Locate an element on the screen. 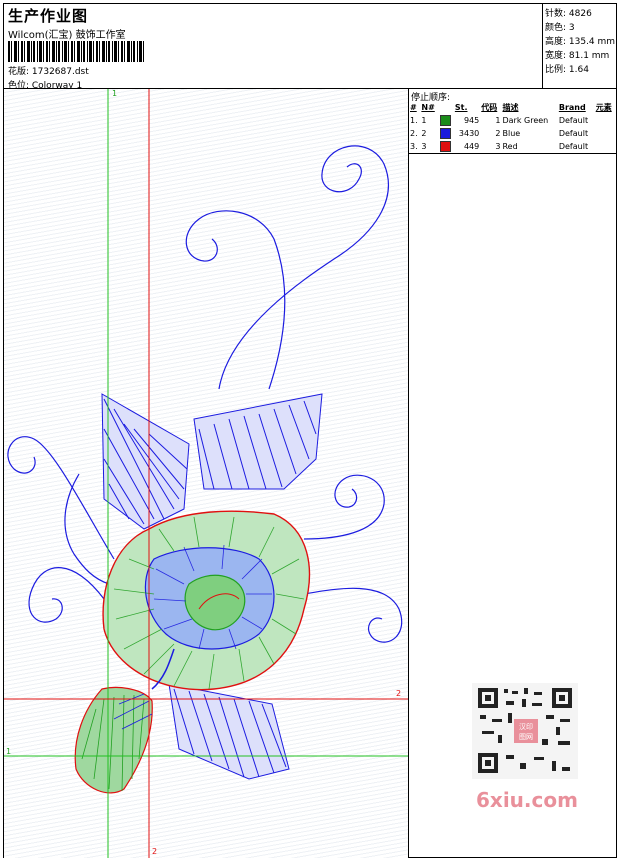  row-stitches: 449 is located at coordinates (471, 146).